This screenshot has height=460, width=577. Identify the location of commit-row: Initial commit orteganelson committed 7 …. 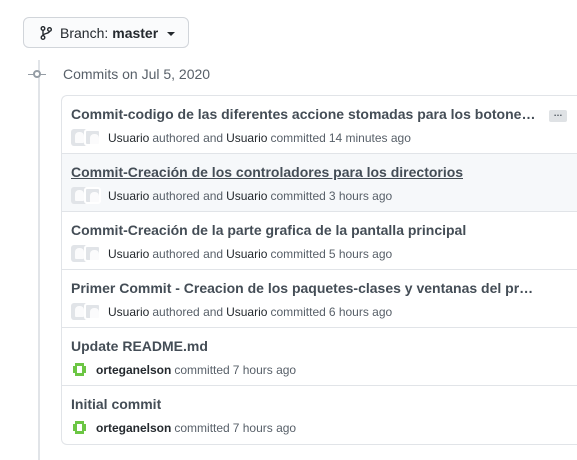
(319, 415).